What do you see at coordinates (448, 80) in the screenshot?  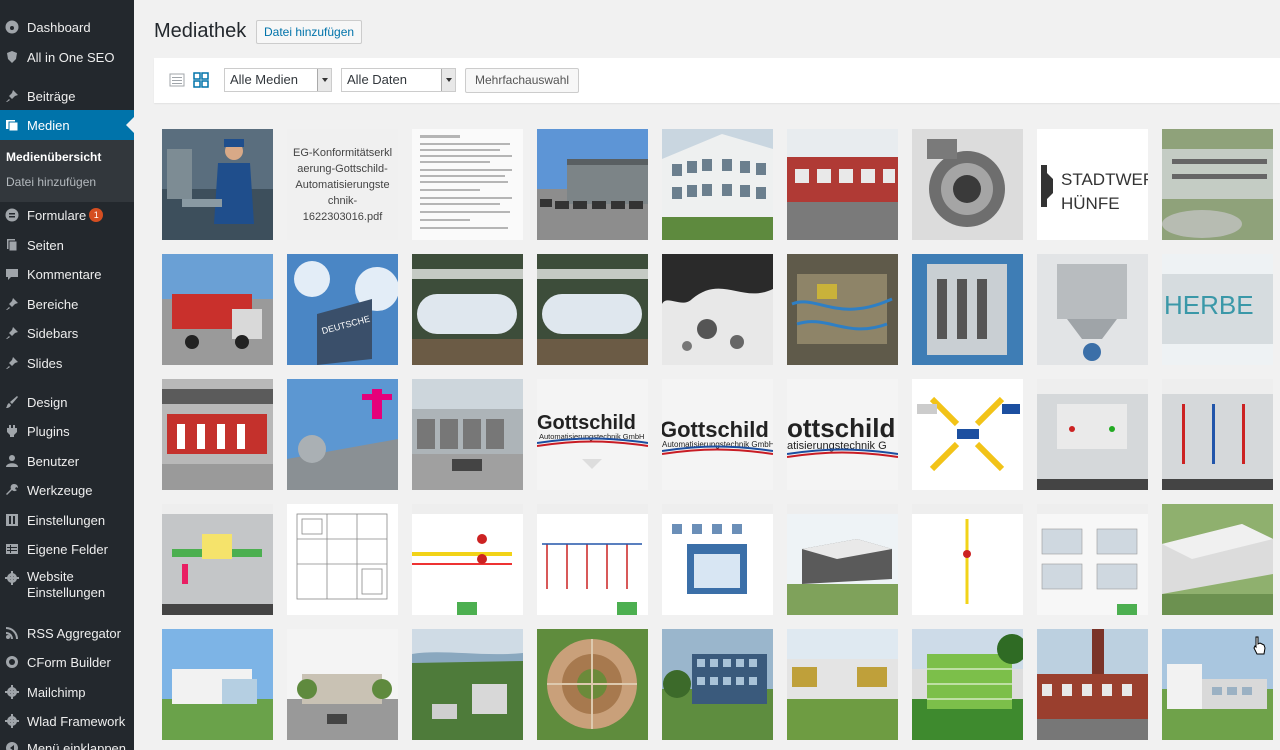 I see `chevron-down-icon` at bounding box center [448, 80].